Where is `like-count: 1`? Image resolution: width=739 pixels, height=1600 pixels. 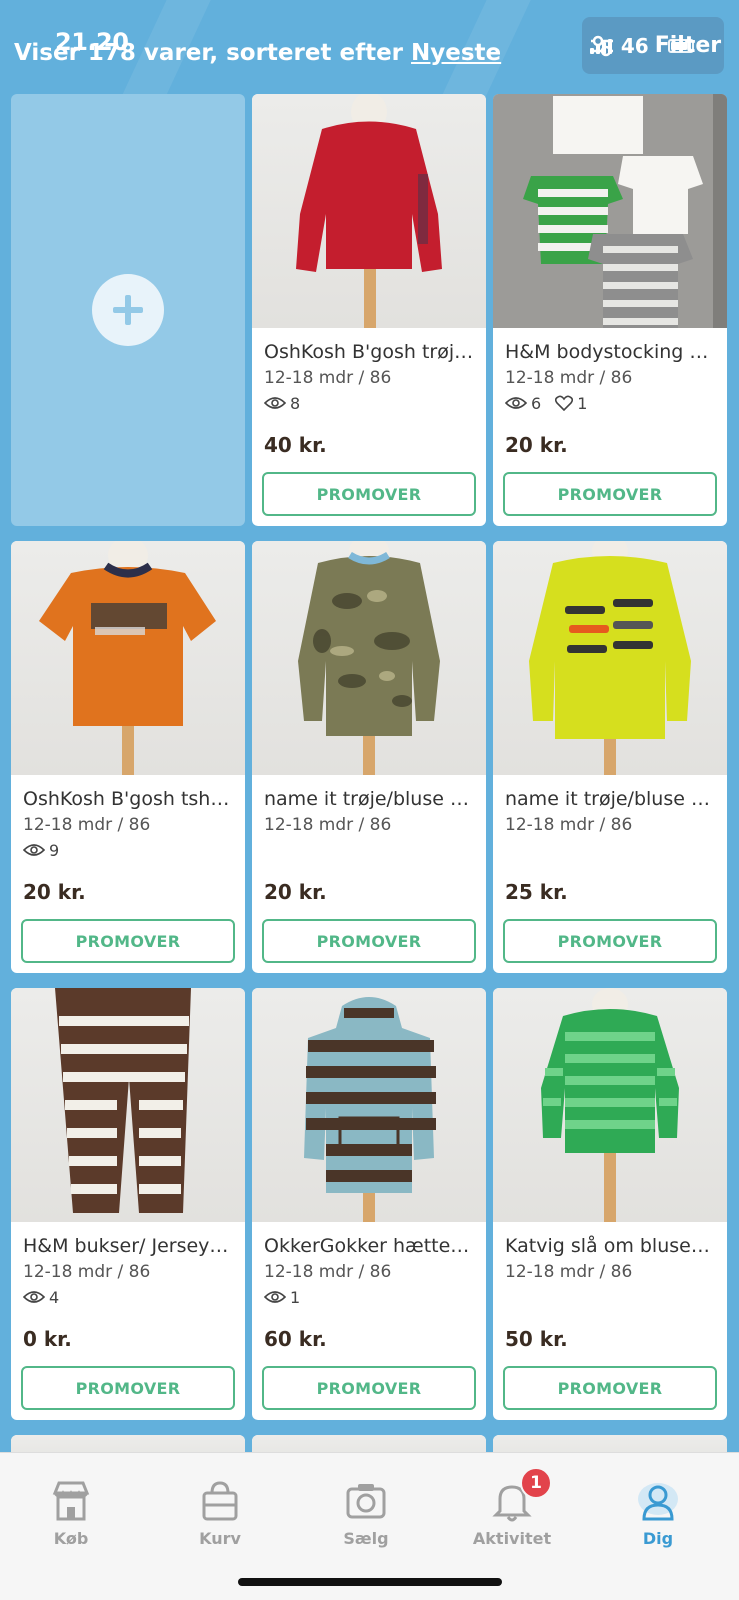 like-count: 1 is located at coordinates (582, 403).